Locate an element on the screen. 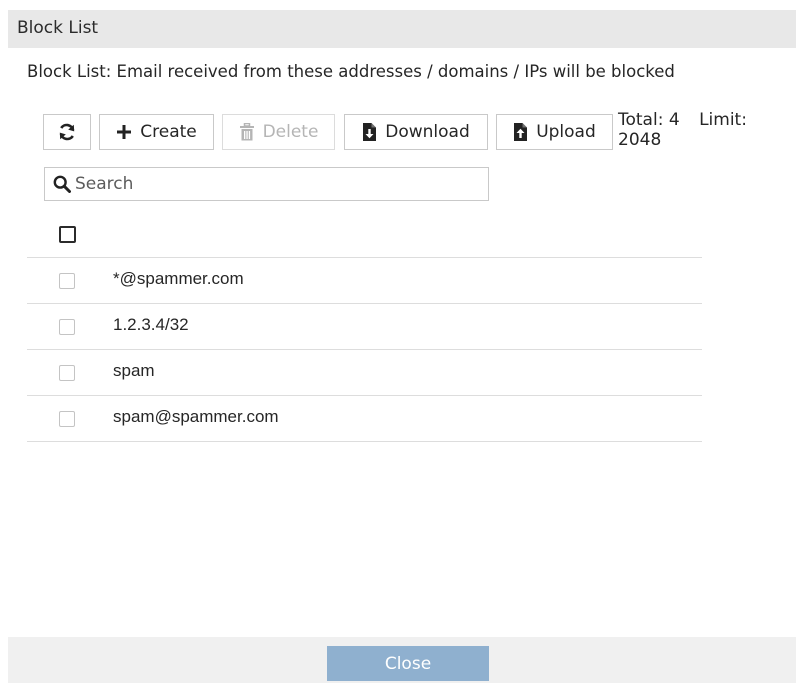  trash-icon is located at coordinates (247, 132).